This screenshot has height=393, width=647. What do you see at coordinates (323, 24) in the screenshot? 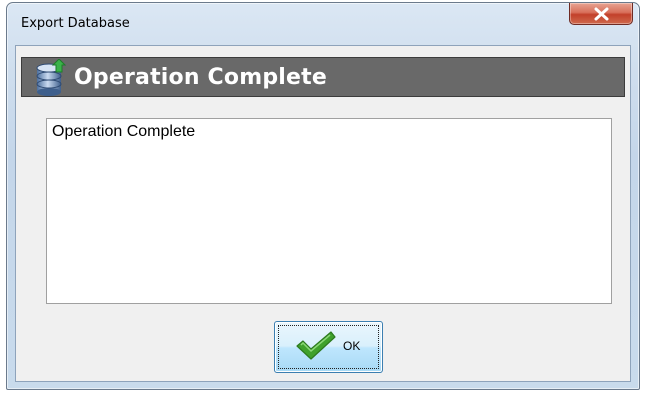
I see `title-bar: Export Database` at bounding box center [323, 24].